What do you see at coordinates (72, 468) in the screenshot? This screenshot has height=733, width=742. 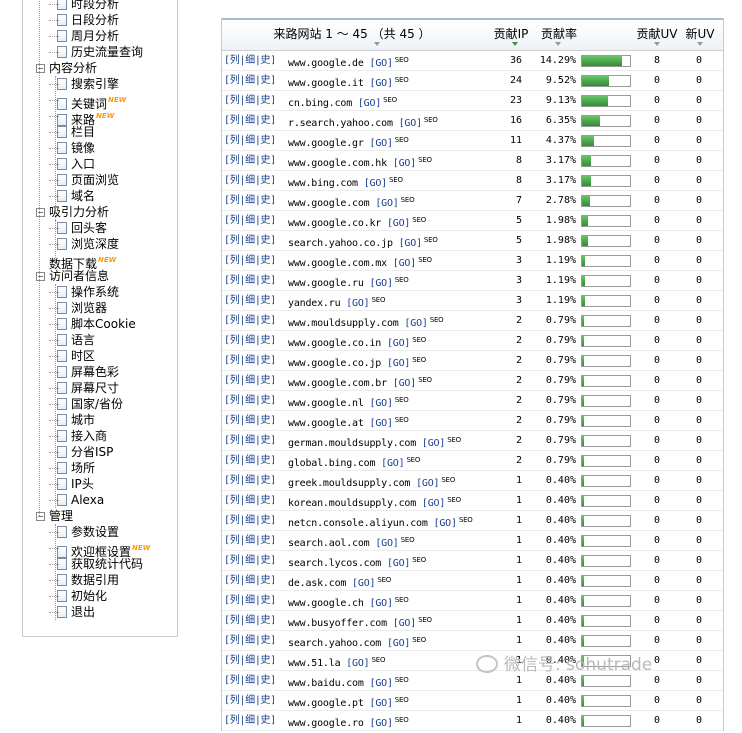 I see `nav-item: 场所` at bounding box center [72, 468].